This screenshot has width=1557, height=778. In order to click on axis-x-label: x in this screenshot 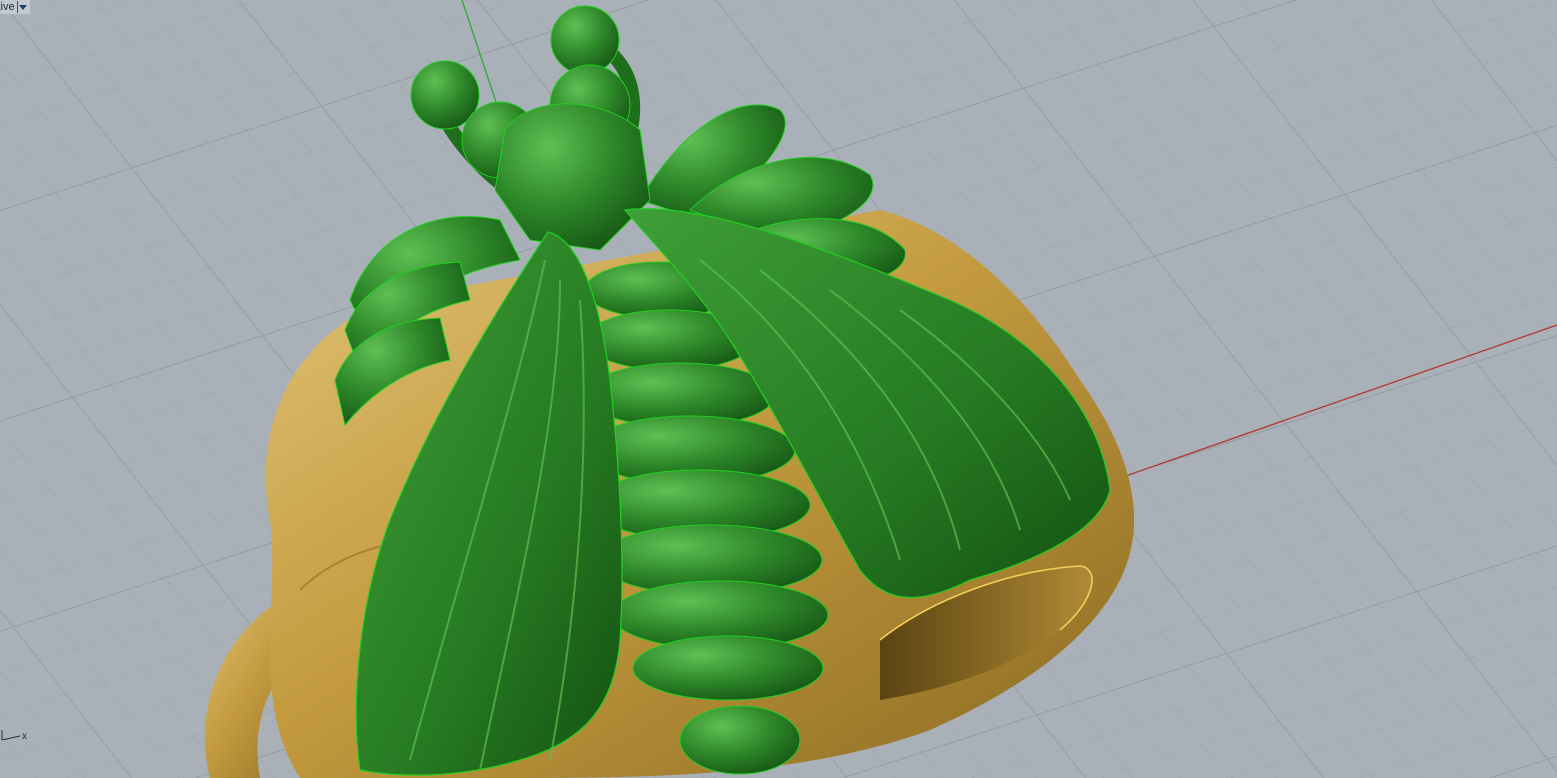, I will do `click(24, 736)`.